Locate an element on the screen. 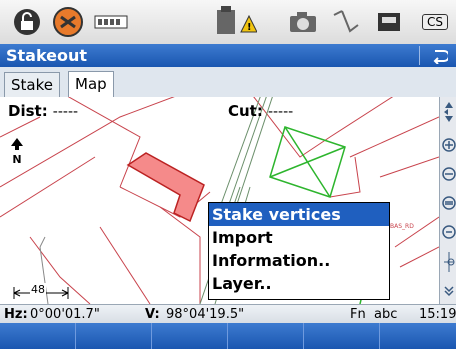  cs-badge-icon: CS is located at coordinates (435, 22).